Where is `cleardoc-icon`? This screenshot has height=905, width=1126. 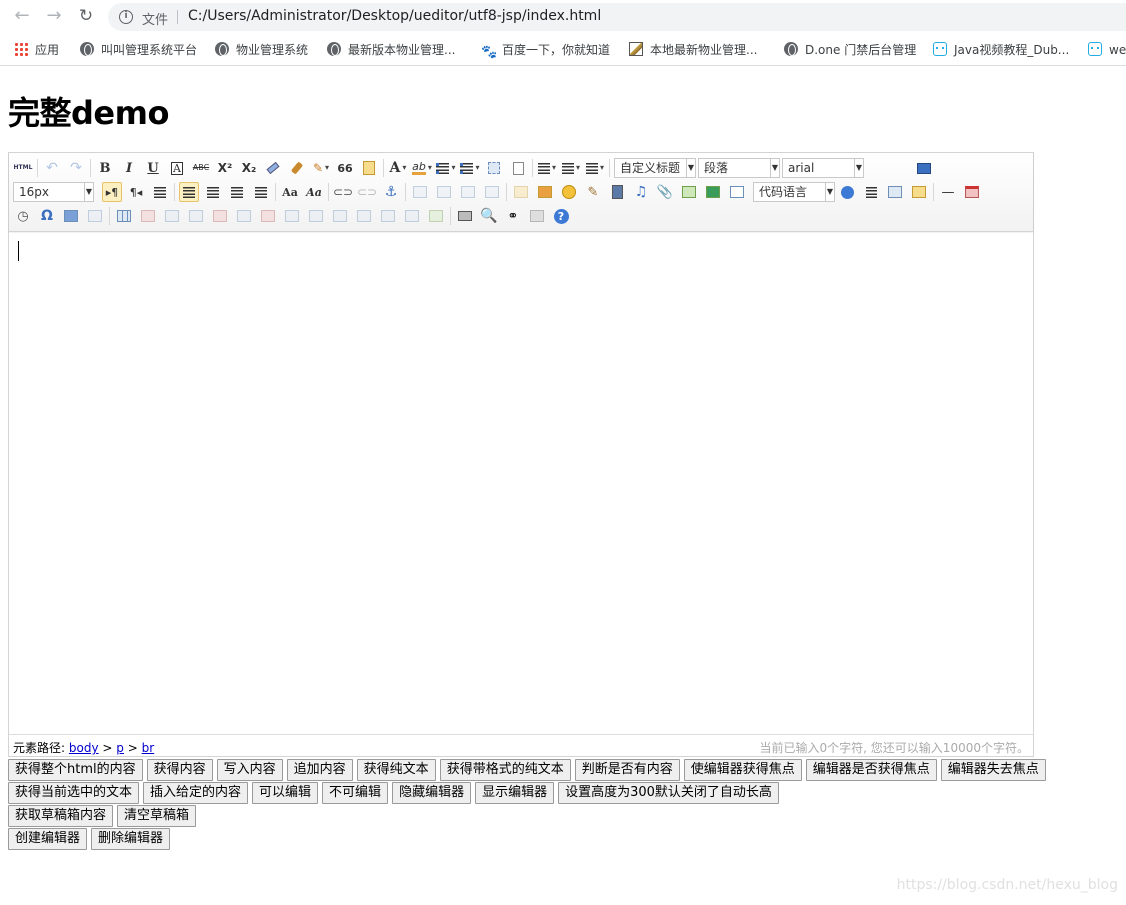 cleardoc-icon is located at coordinates (518, 168).